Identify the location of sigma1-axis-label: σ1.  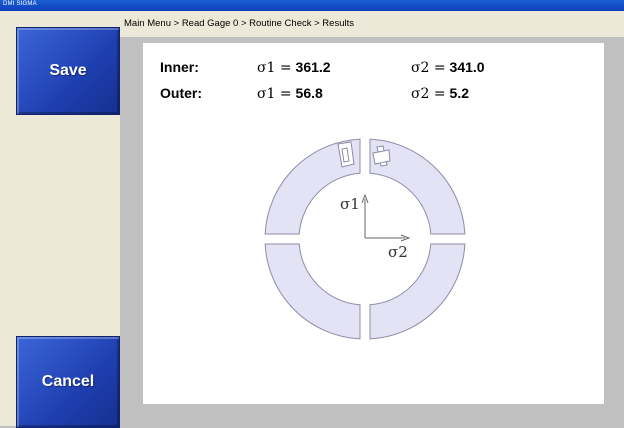
(350, 204).